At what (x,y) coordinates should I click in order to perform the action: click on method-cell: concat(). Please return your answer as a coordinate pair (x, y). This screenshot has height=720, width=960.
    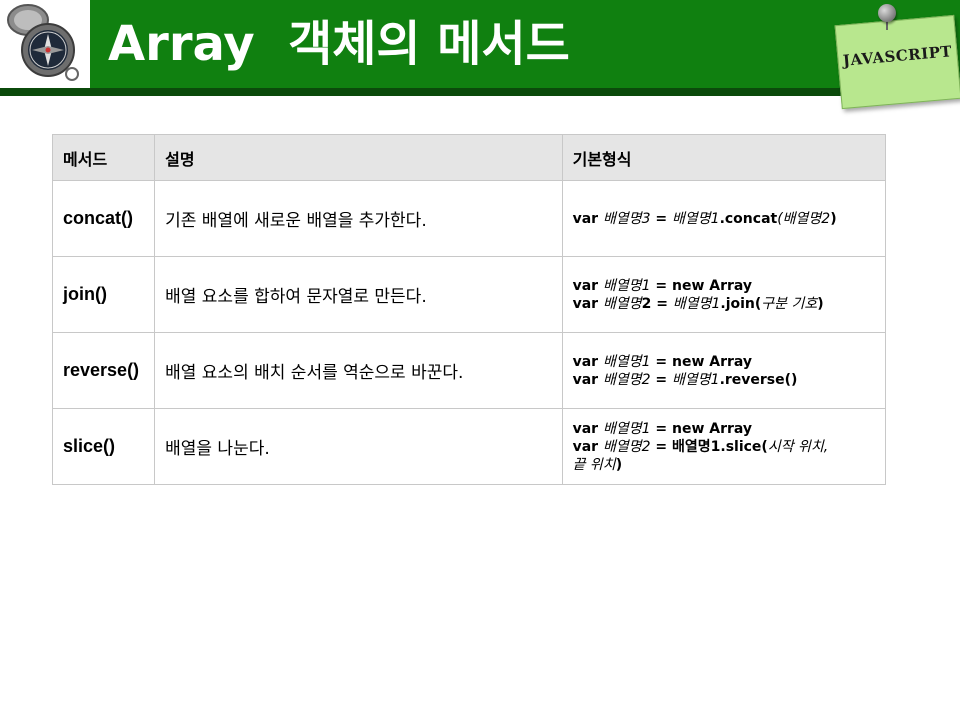
    Looking at the image, I should click on (103, 218).